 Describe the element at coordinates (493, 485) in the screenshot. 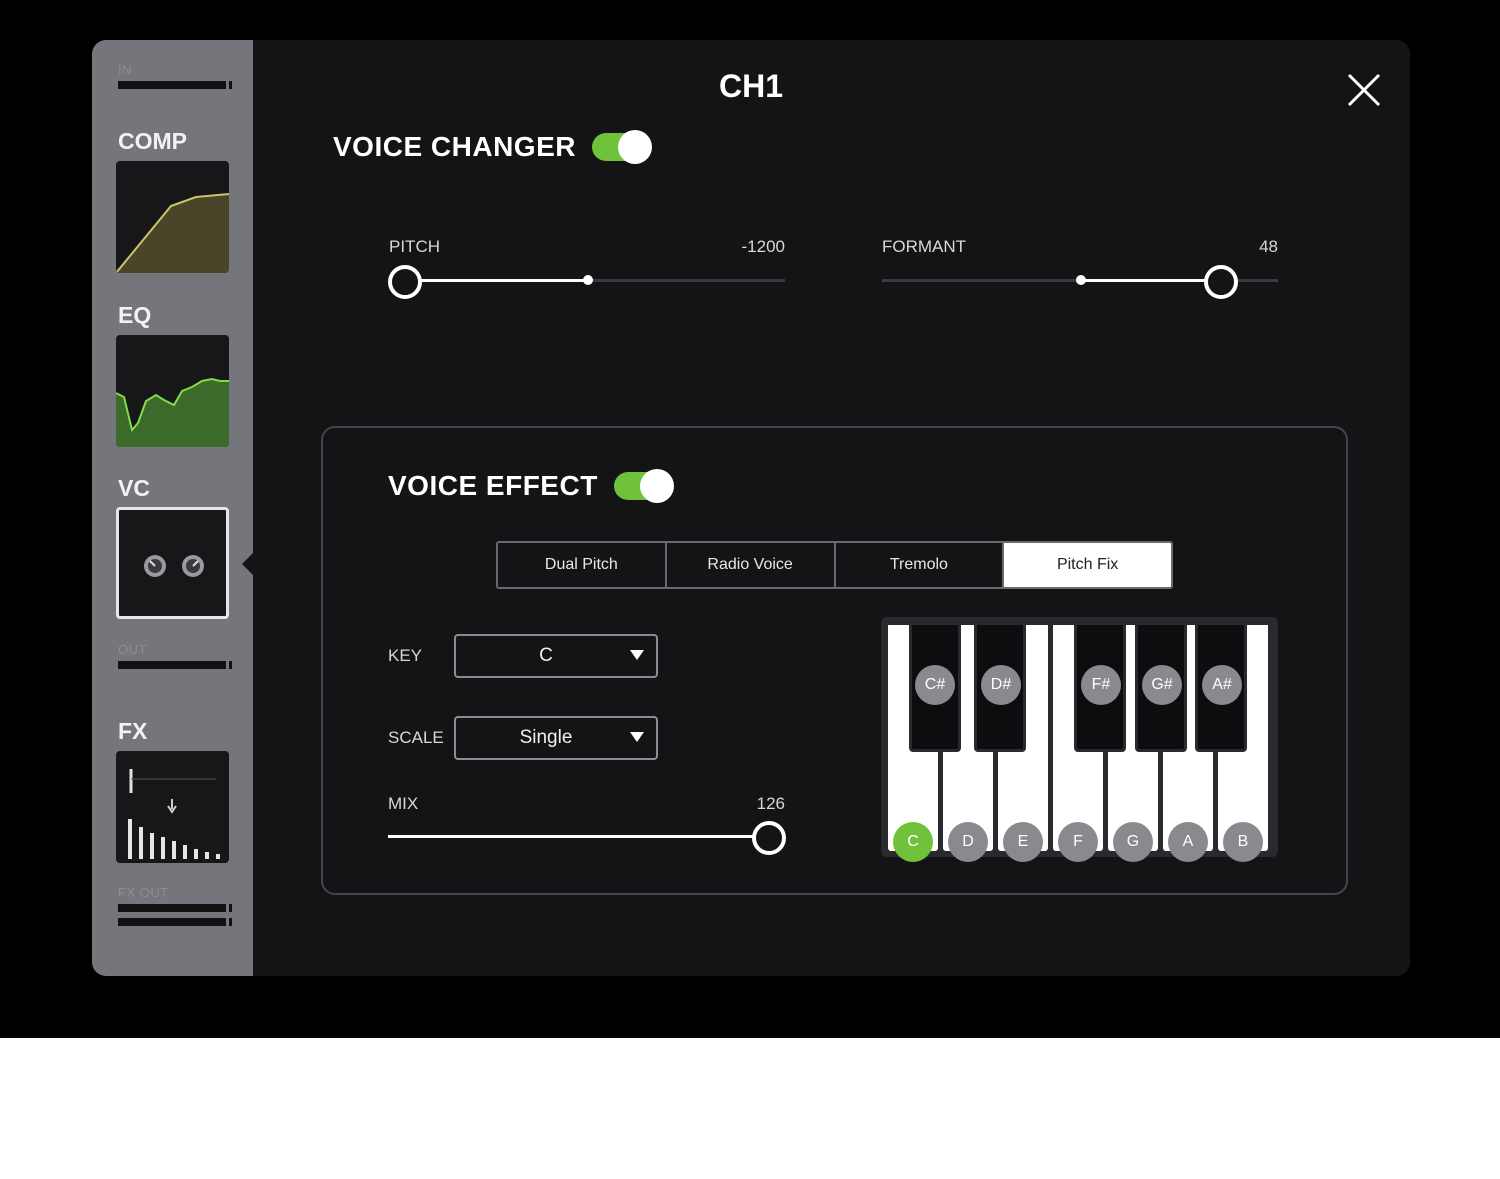

I see `voice-effect-title: VOICE EFFECT` at that location.